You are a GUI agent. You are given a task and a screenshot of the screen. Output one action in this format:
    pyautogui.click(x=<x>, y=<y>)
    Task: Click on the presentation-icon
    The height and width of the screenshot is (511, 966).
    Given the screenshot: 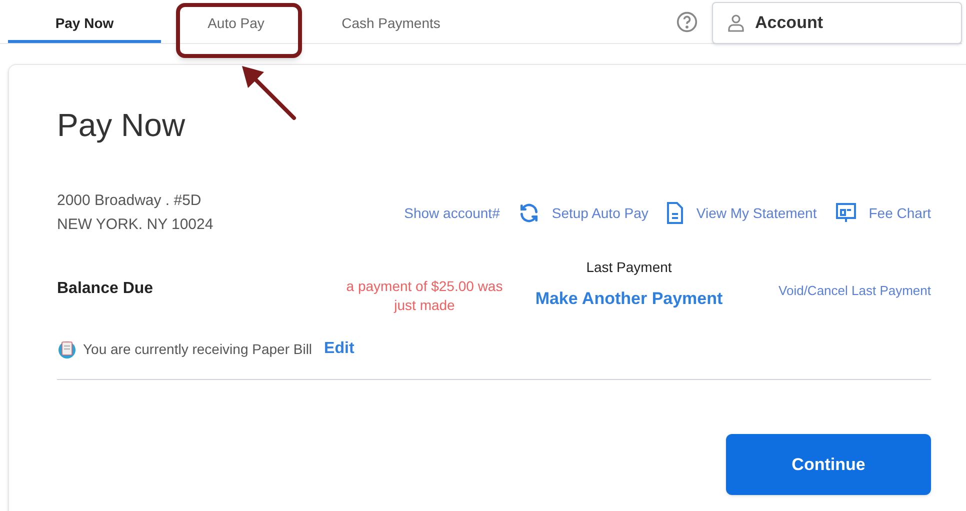 What is the action you would take?
    pyautogui.click(x=845, y=213)
    